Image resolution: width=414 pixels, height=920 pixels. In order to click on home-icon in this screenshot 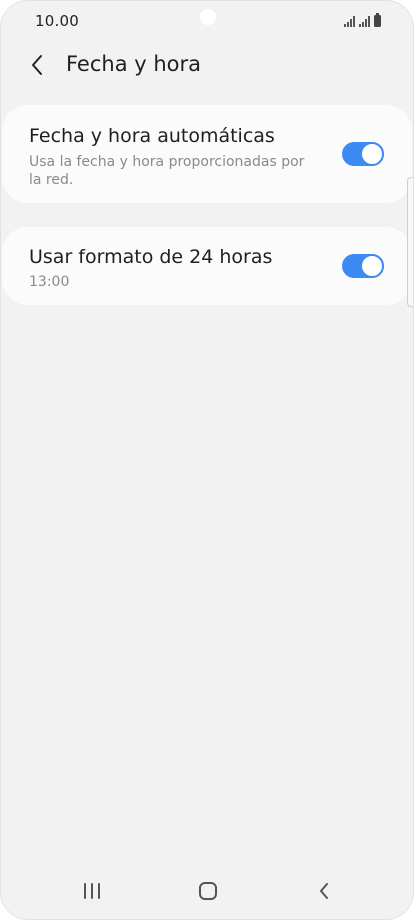, I will do `click(208, 891)`.